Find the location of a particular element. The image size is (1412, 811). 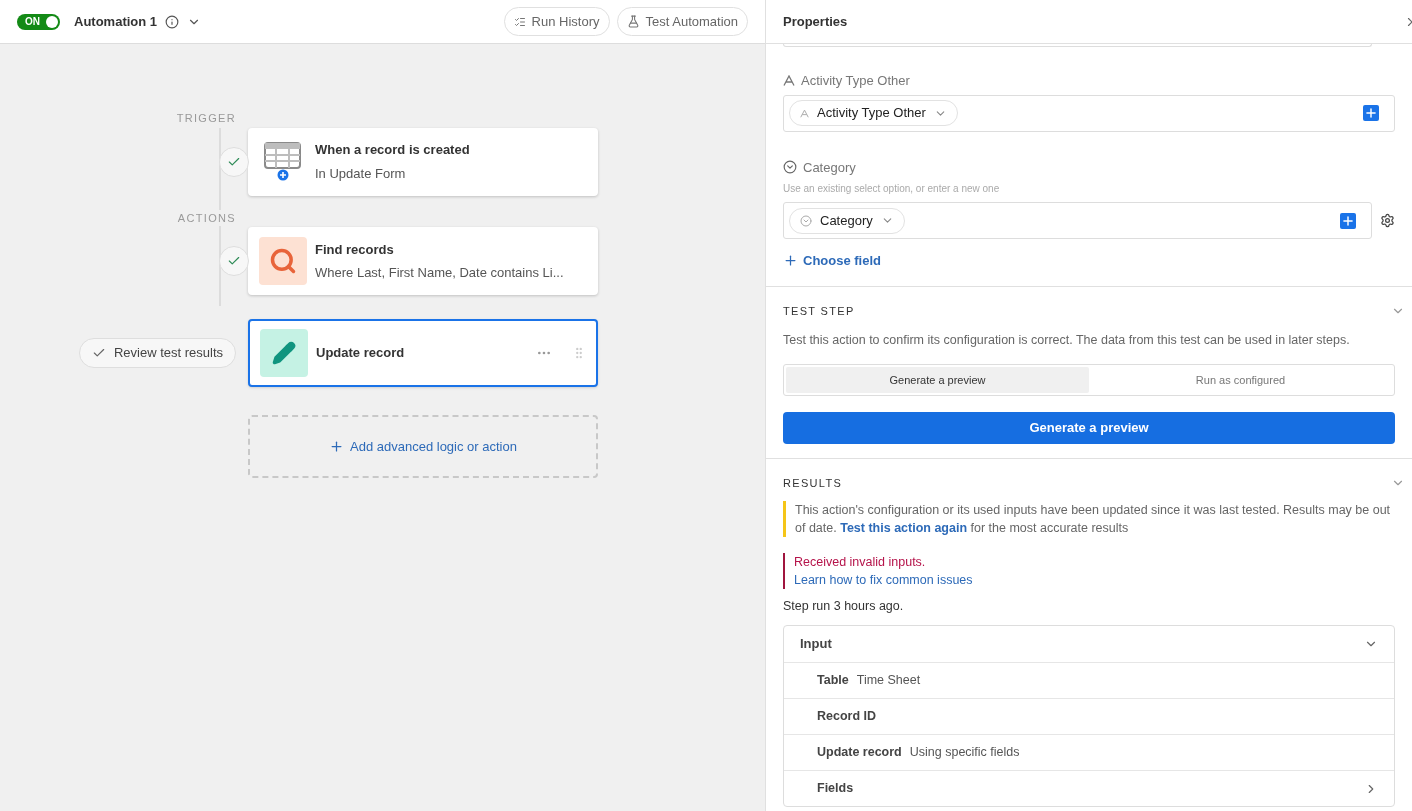

field-label: Category is located at coordinates (829, 167).